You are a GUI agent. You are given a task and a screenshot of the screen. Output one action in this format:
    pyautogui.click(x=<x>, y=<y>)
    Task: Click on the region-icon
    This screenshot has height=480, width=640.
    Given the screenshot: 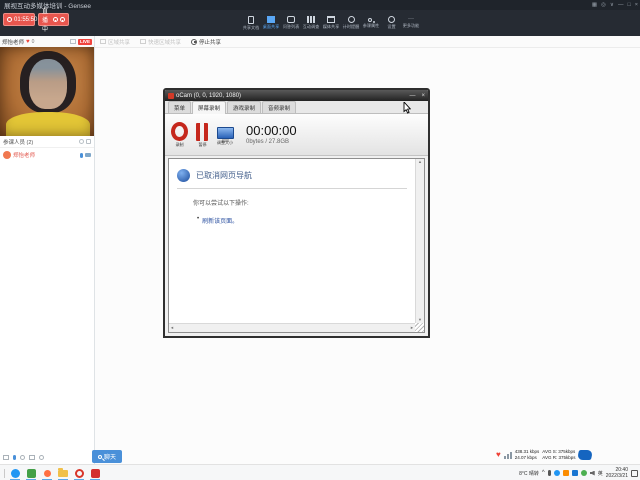 What is the action you would take?
    pyautogui.click(x=103, y=41)
    